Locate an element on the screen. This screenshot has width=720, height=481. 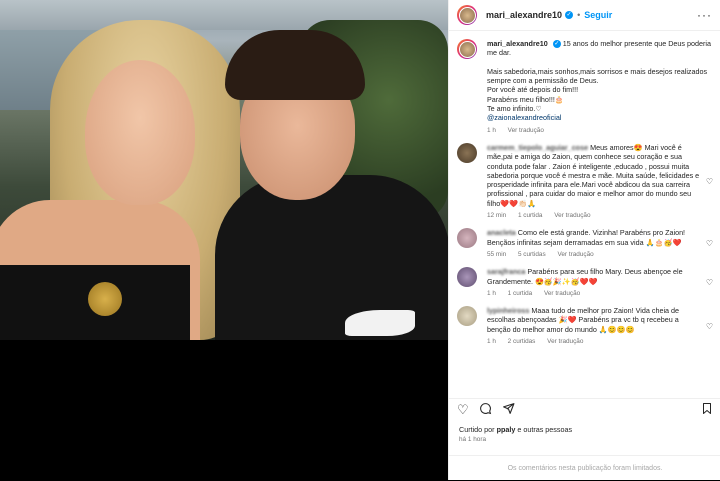
share-icon is located at coordinates (508, 410).